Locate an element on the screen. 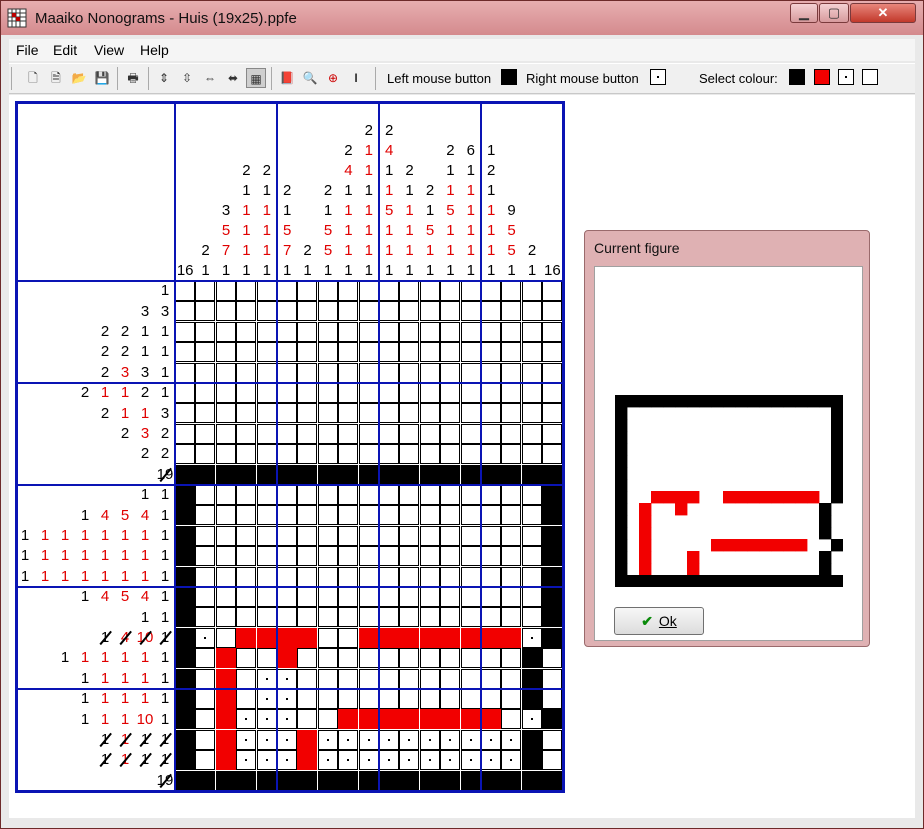 Image resolution: width=924 pixels, height=829 pixels. minimize-button: ▁ is located at coordinates (804, 13).